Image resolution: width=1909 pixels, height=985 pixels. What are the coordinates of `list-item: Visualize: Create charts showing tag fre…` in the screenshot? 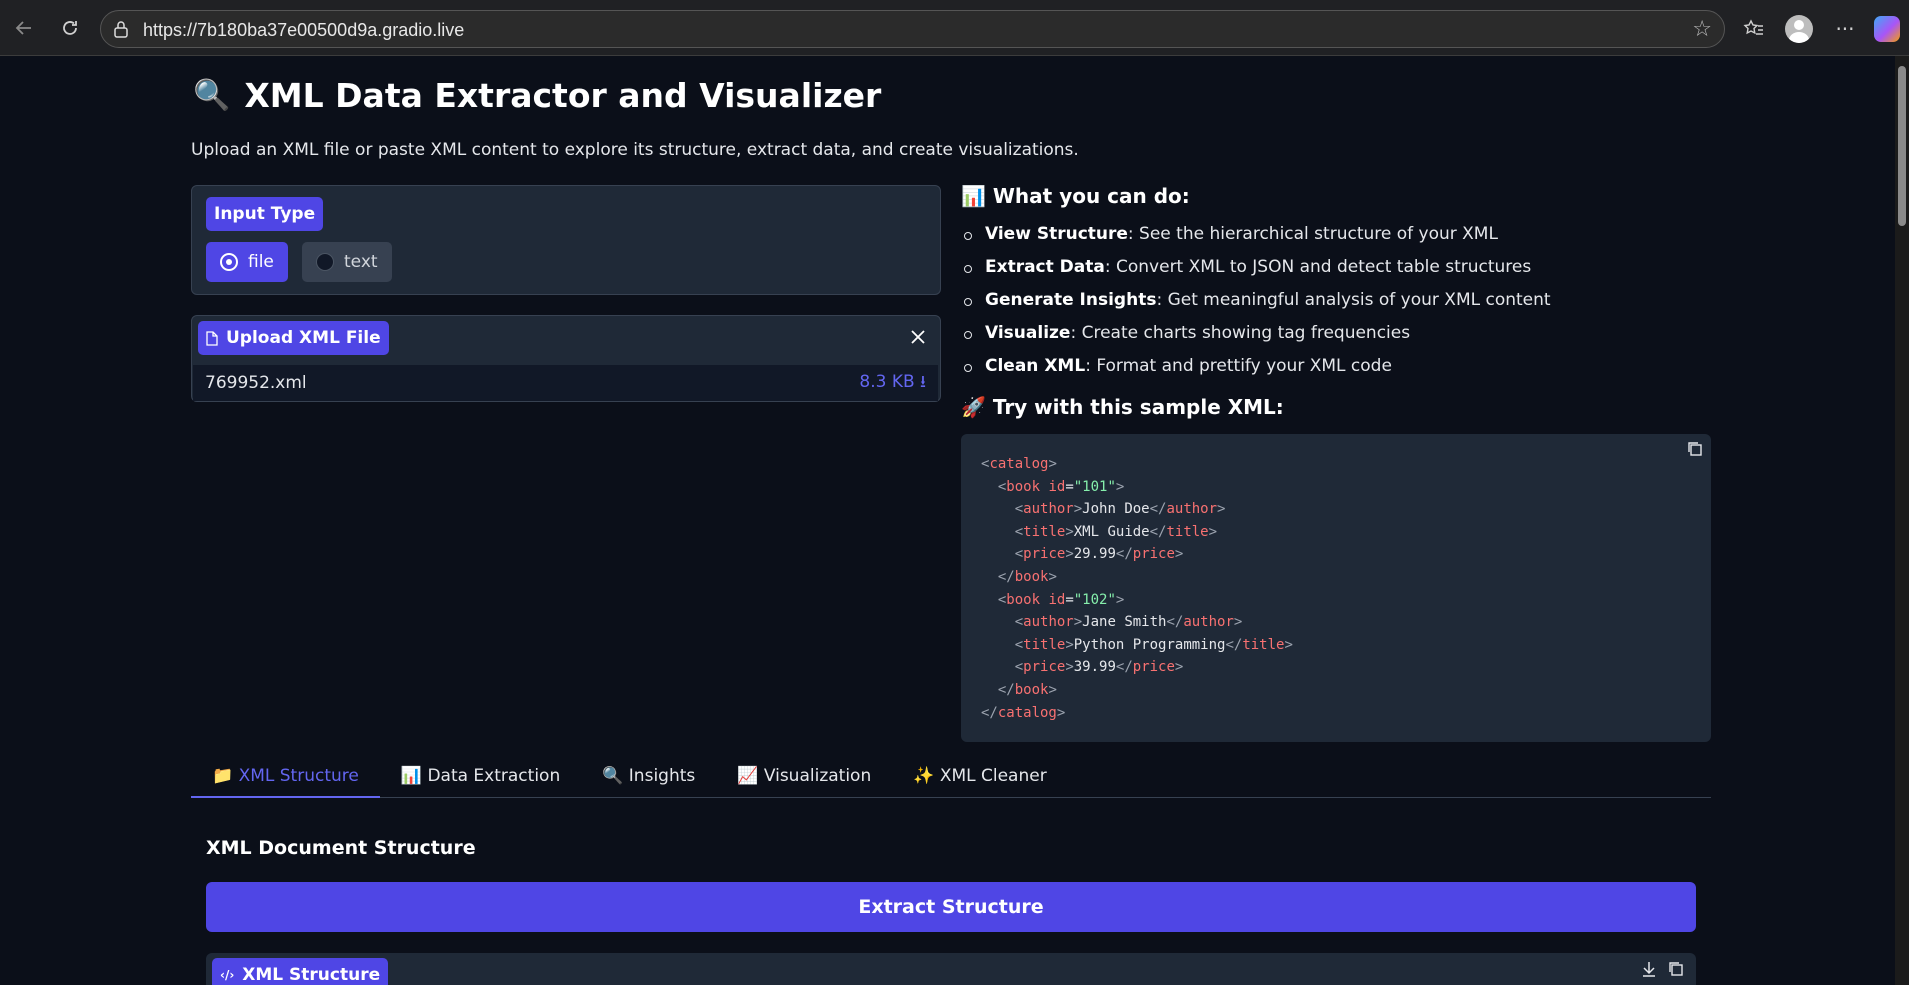 It's located at (1257, 333).